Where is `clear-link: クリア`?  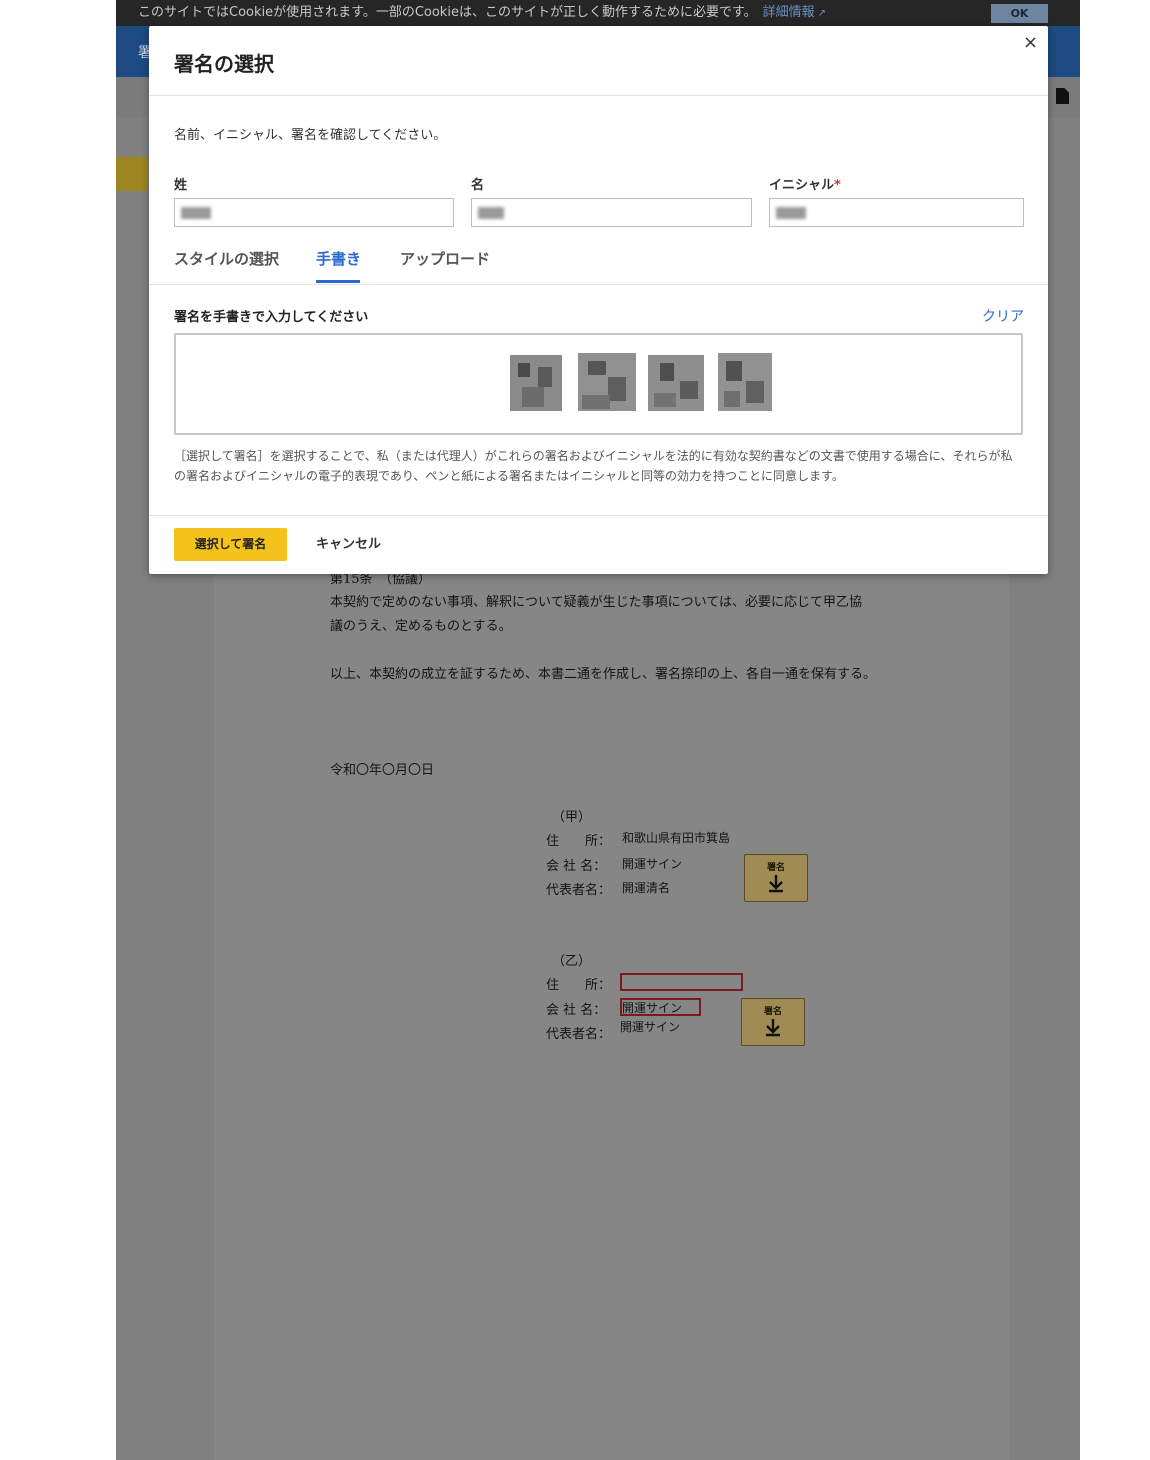
clear-link: クリア is located at coordinates (1003, 316).